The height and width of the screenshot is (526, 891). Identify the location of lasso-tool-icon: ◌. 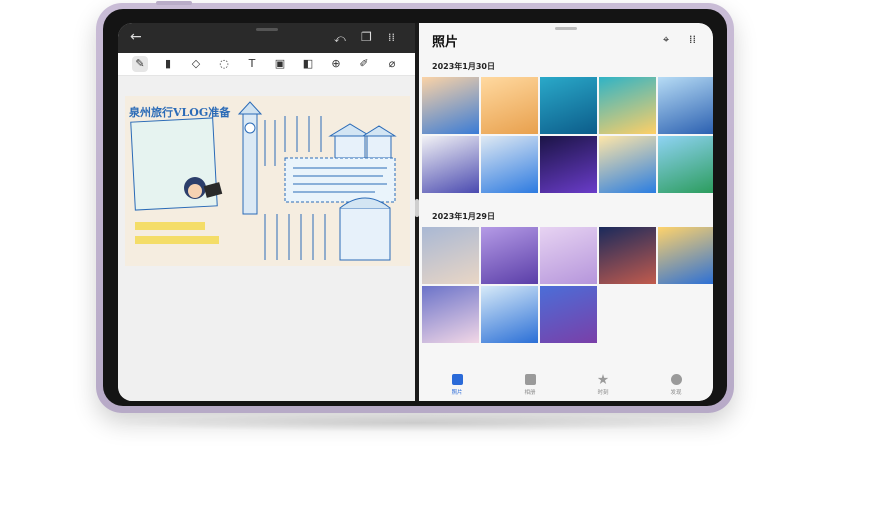
(224, 64).